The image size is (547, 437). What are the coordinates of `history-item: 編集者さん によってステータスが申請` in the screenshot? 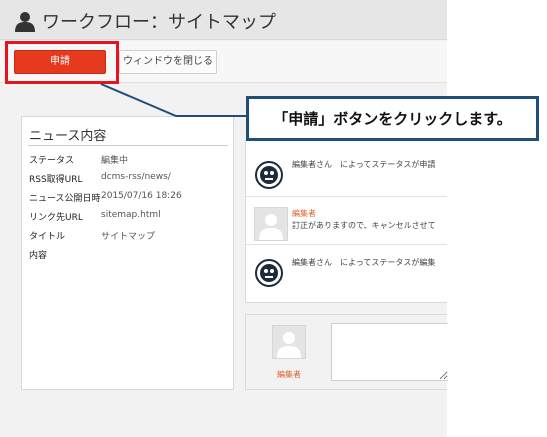 It's located at (346, 168).